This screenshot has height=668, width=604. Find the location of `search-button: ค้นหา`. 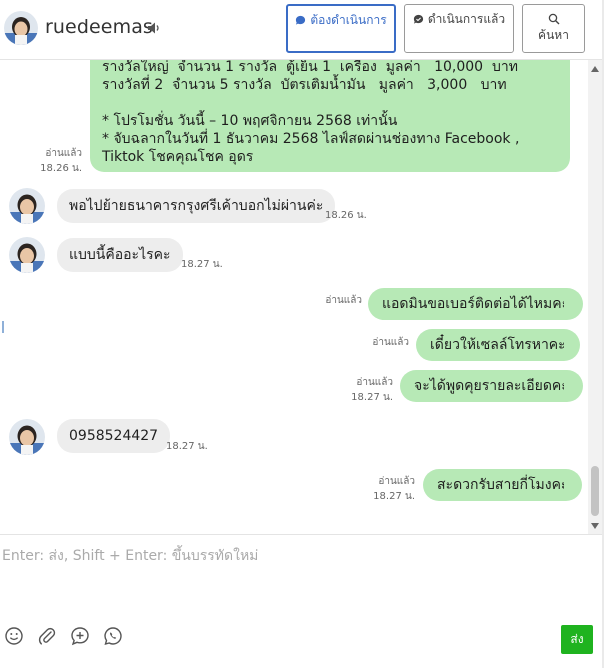

search-button: ค้นหา is located at coordinates (553, 28).